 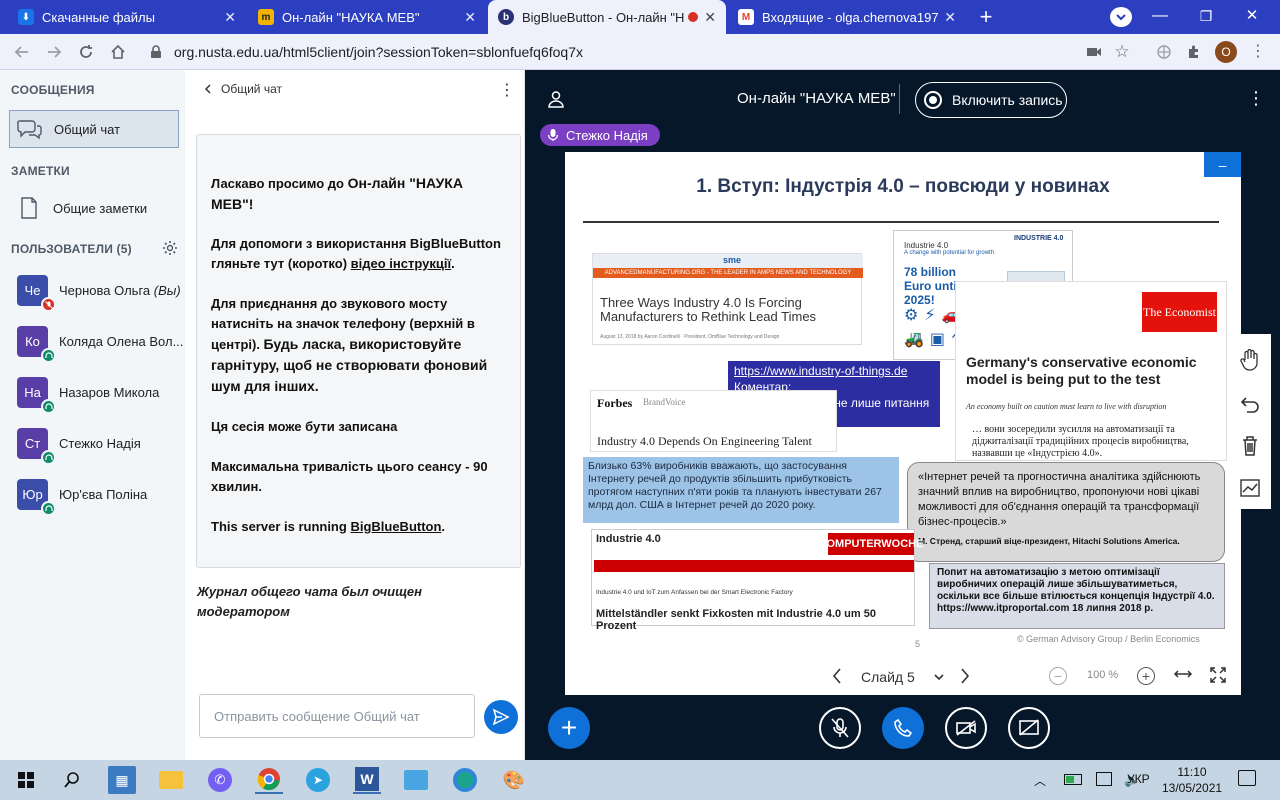 What do you see at coordinates (1206, 16) in the screenshot?
I see `restore-button: ❐` at bounding box center [1206, 16].